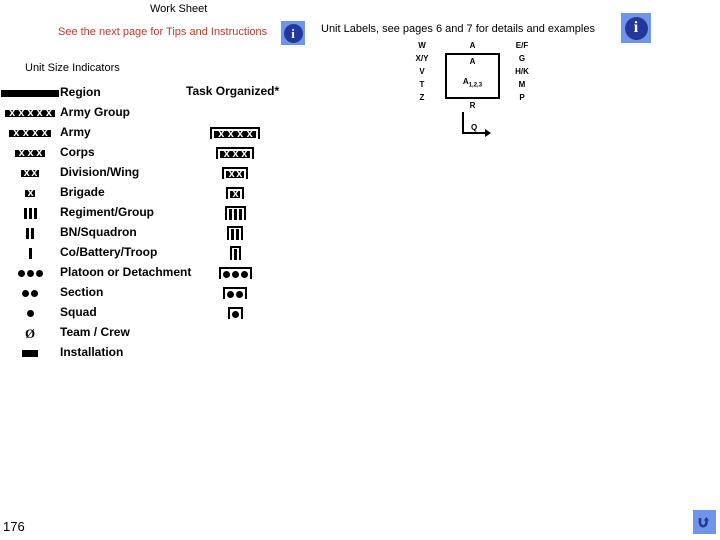  What do you see at coordinates (100, 172) in the screenshot?
I see `unit-size-label: Division/Wing` at bounding box center [100, 172].